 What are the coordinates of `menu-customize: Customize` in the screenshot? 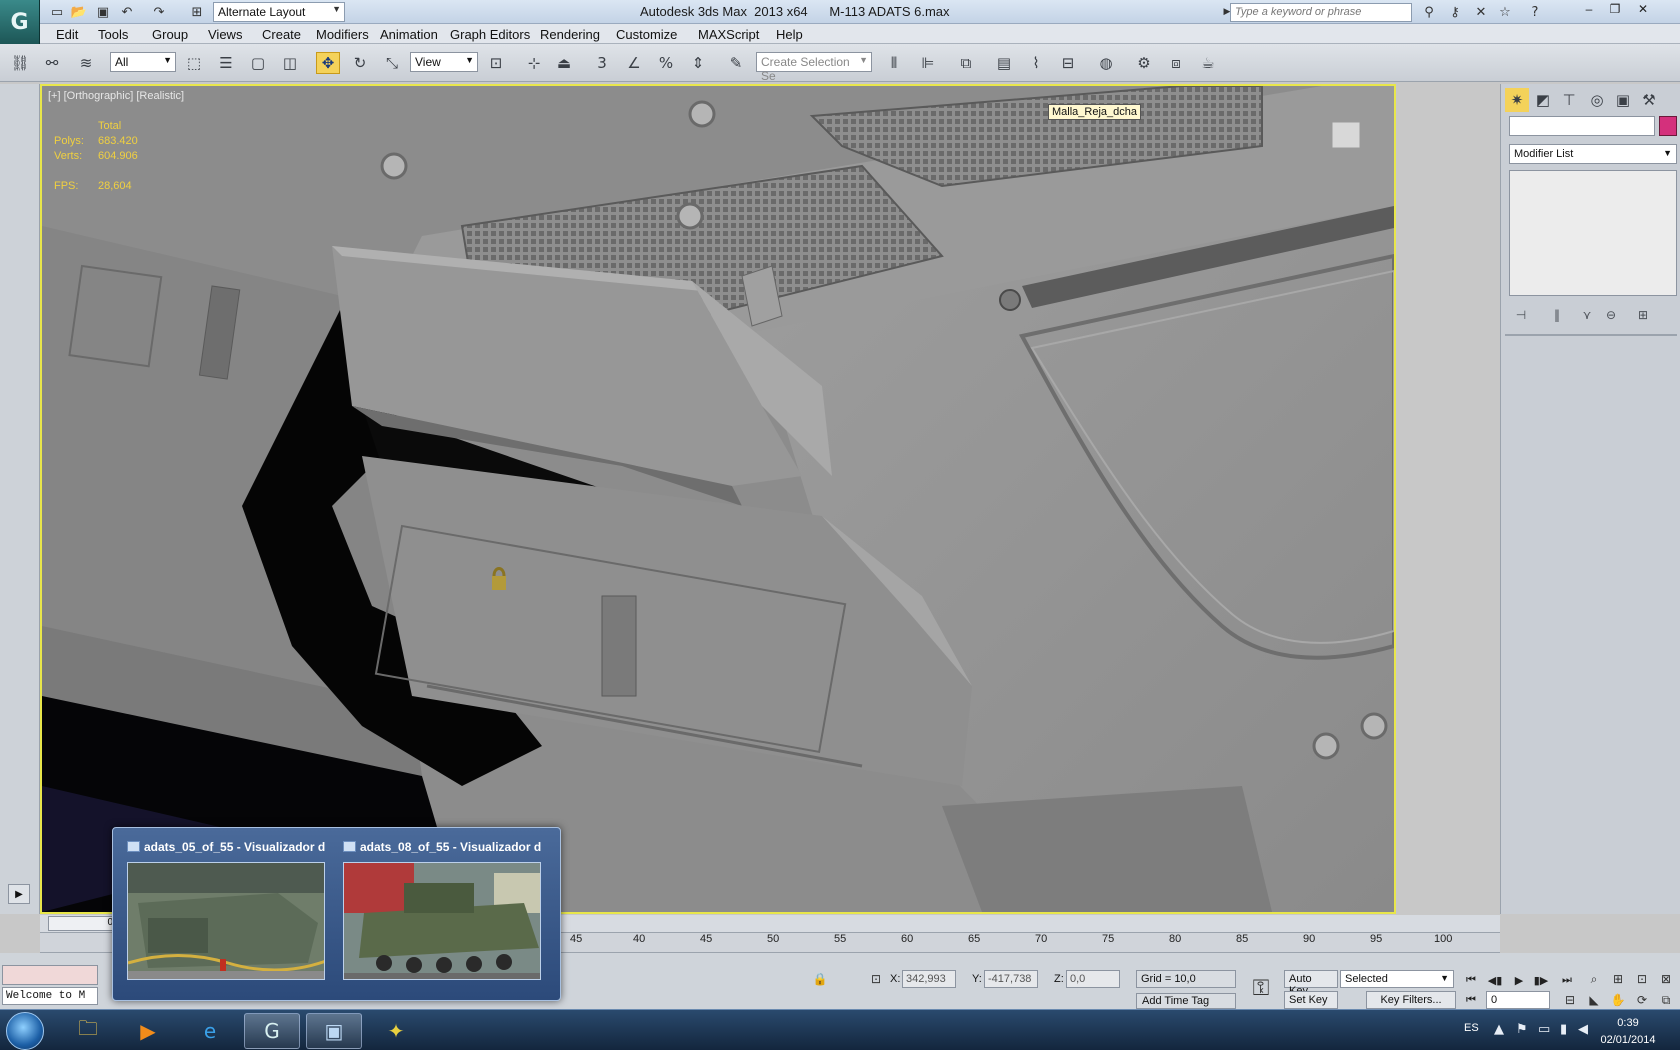 It's located at (646, 34).